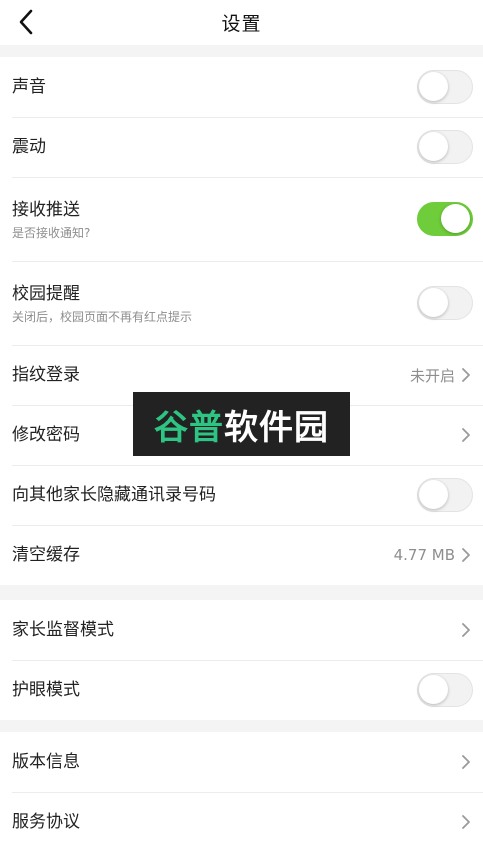 This screenshot has height=848, width=483. What do you see at coordinates (102, 316) in the screenshot?
I see `setting-subtitle: 关闭后，校园页面不再有红点提示` at bounding box center [102, 316].